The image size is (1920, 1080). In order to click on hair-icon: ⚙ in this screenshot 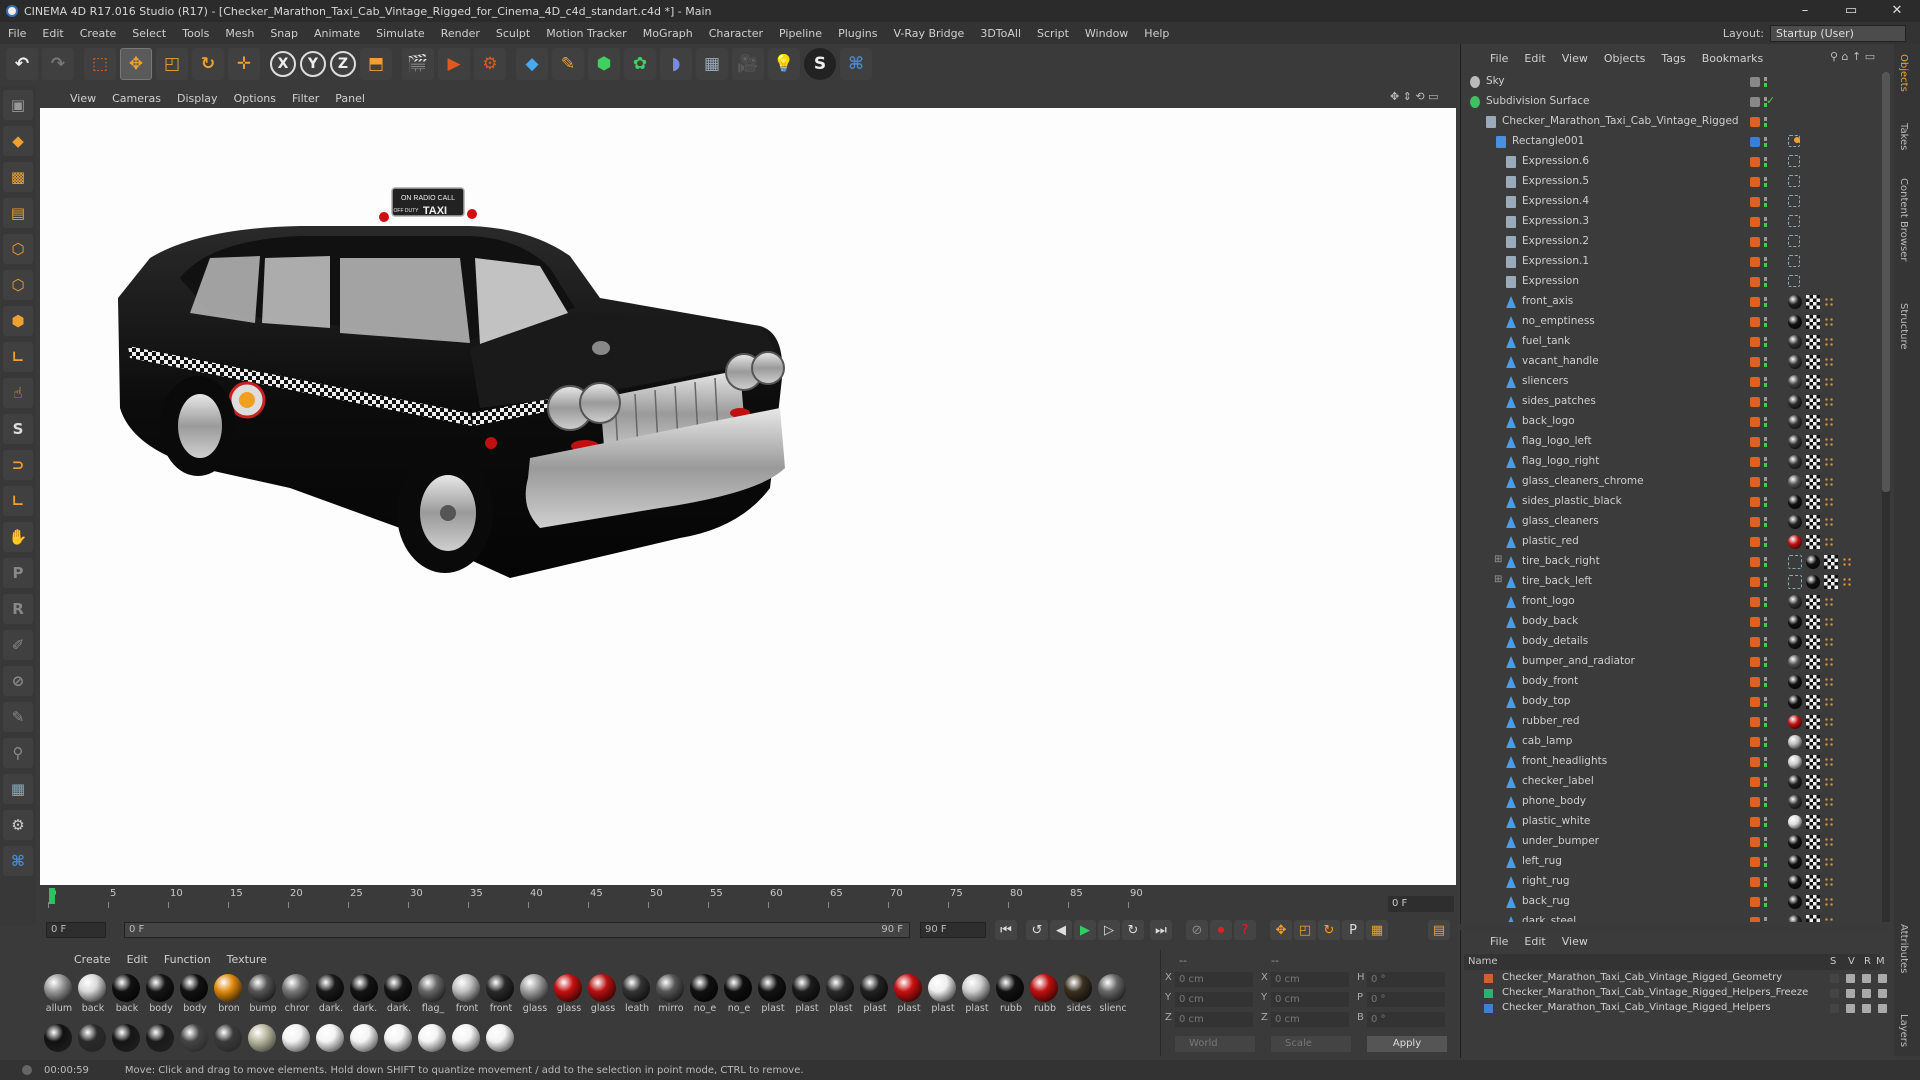, I will do `click(18, 825)`.